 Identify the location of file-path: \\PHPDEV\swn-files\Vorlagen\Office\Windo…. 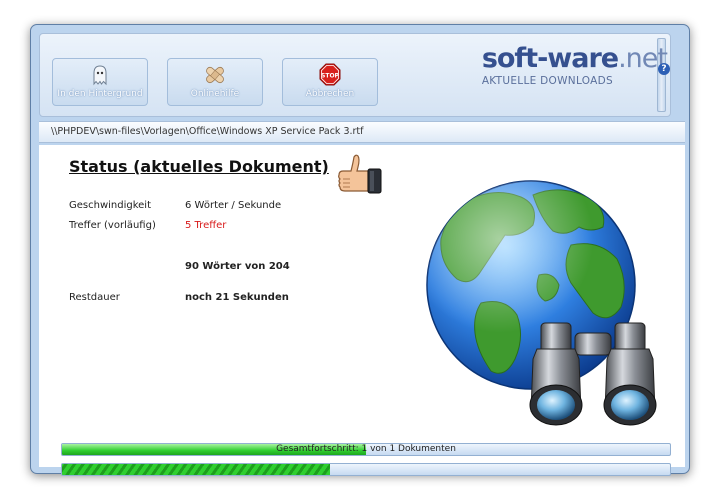
(362, 132).